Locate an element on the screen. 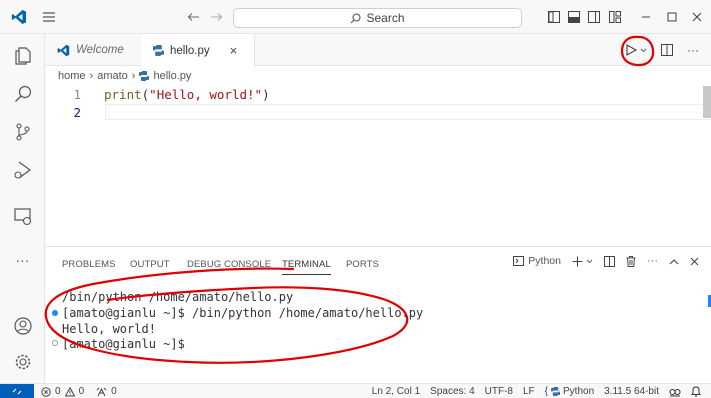 Image resolution: width=711 pixels, height=398 pixels. terminal-selector: Python is located at coordinates (537, 261).